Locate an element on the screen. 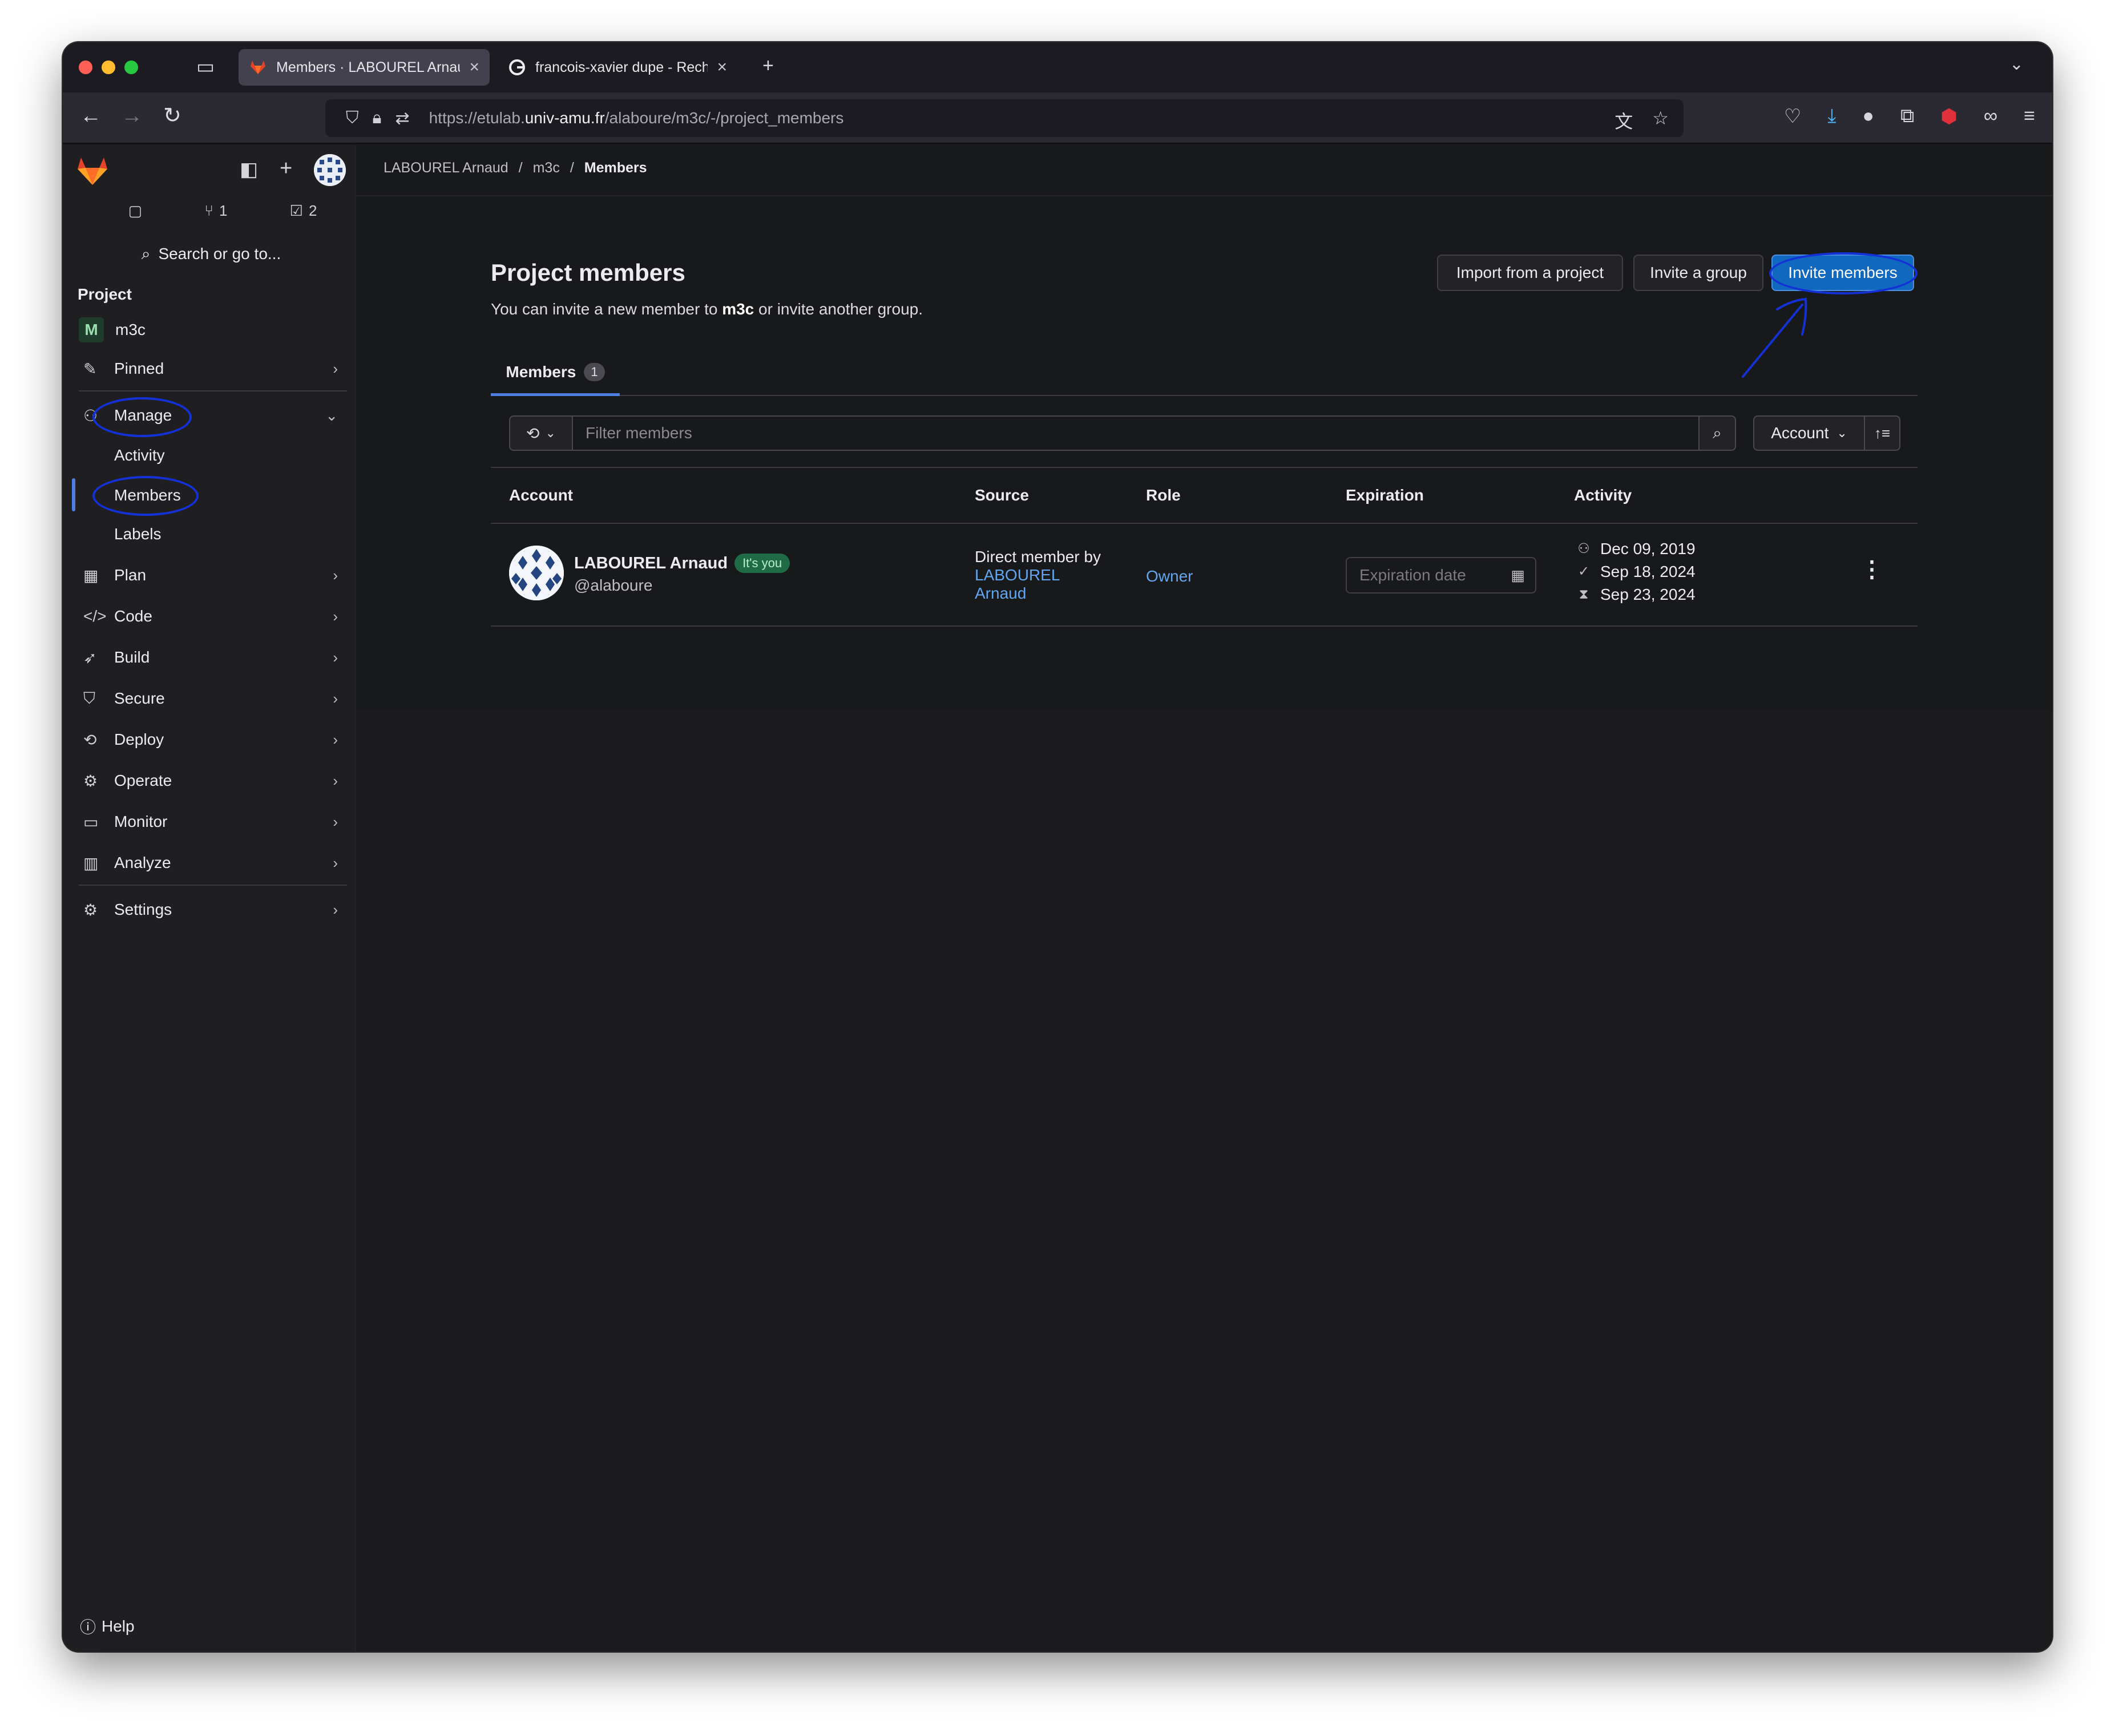  user-avatar is located at coordinates (330, 170).